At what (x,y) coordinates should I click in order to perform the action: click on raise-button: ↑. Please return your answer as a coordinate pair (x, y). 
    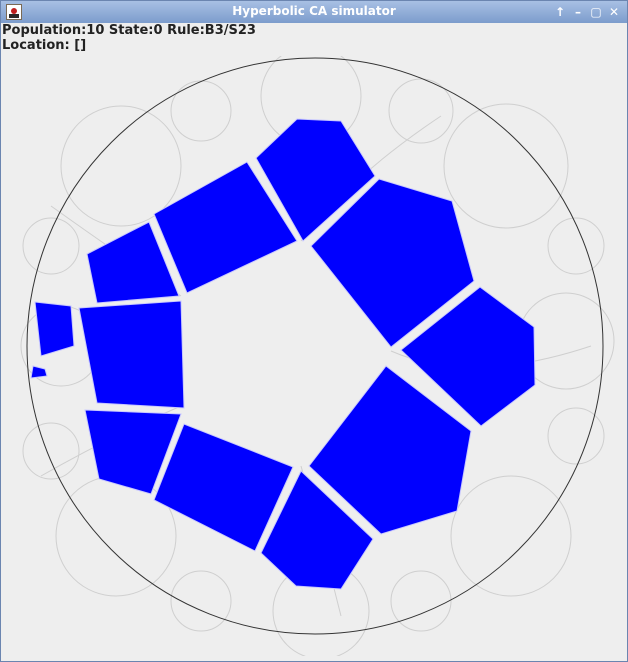
    Looking at the image, I should click on (560, 12).